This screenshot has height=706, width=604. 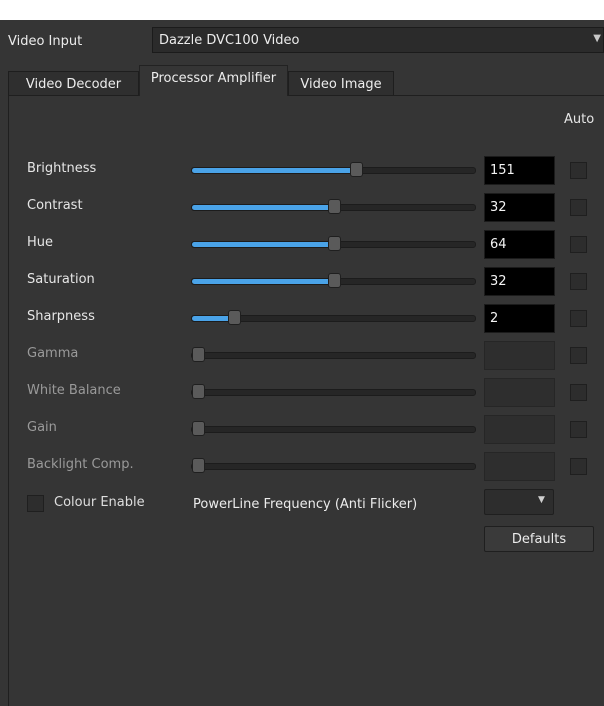 I want to click on contrast-slider-fill, so click(x=263, y=207).